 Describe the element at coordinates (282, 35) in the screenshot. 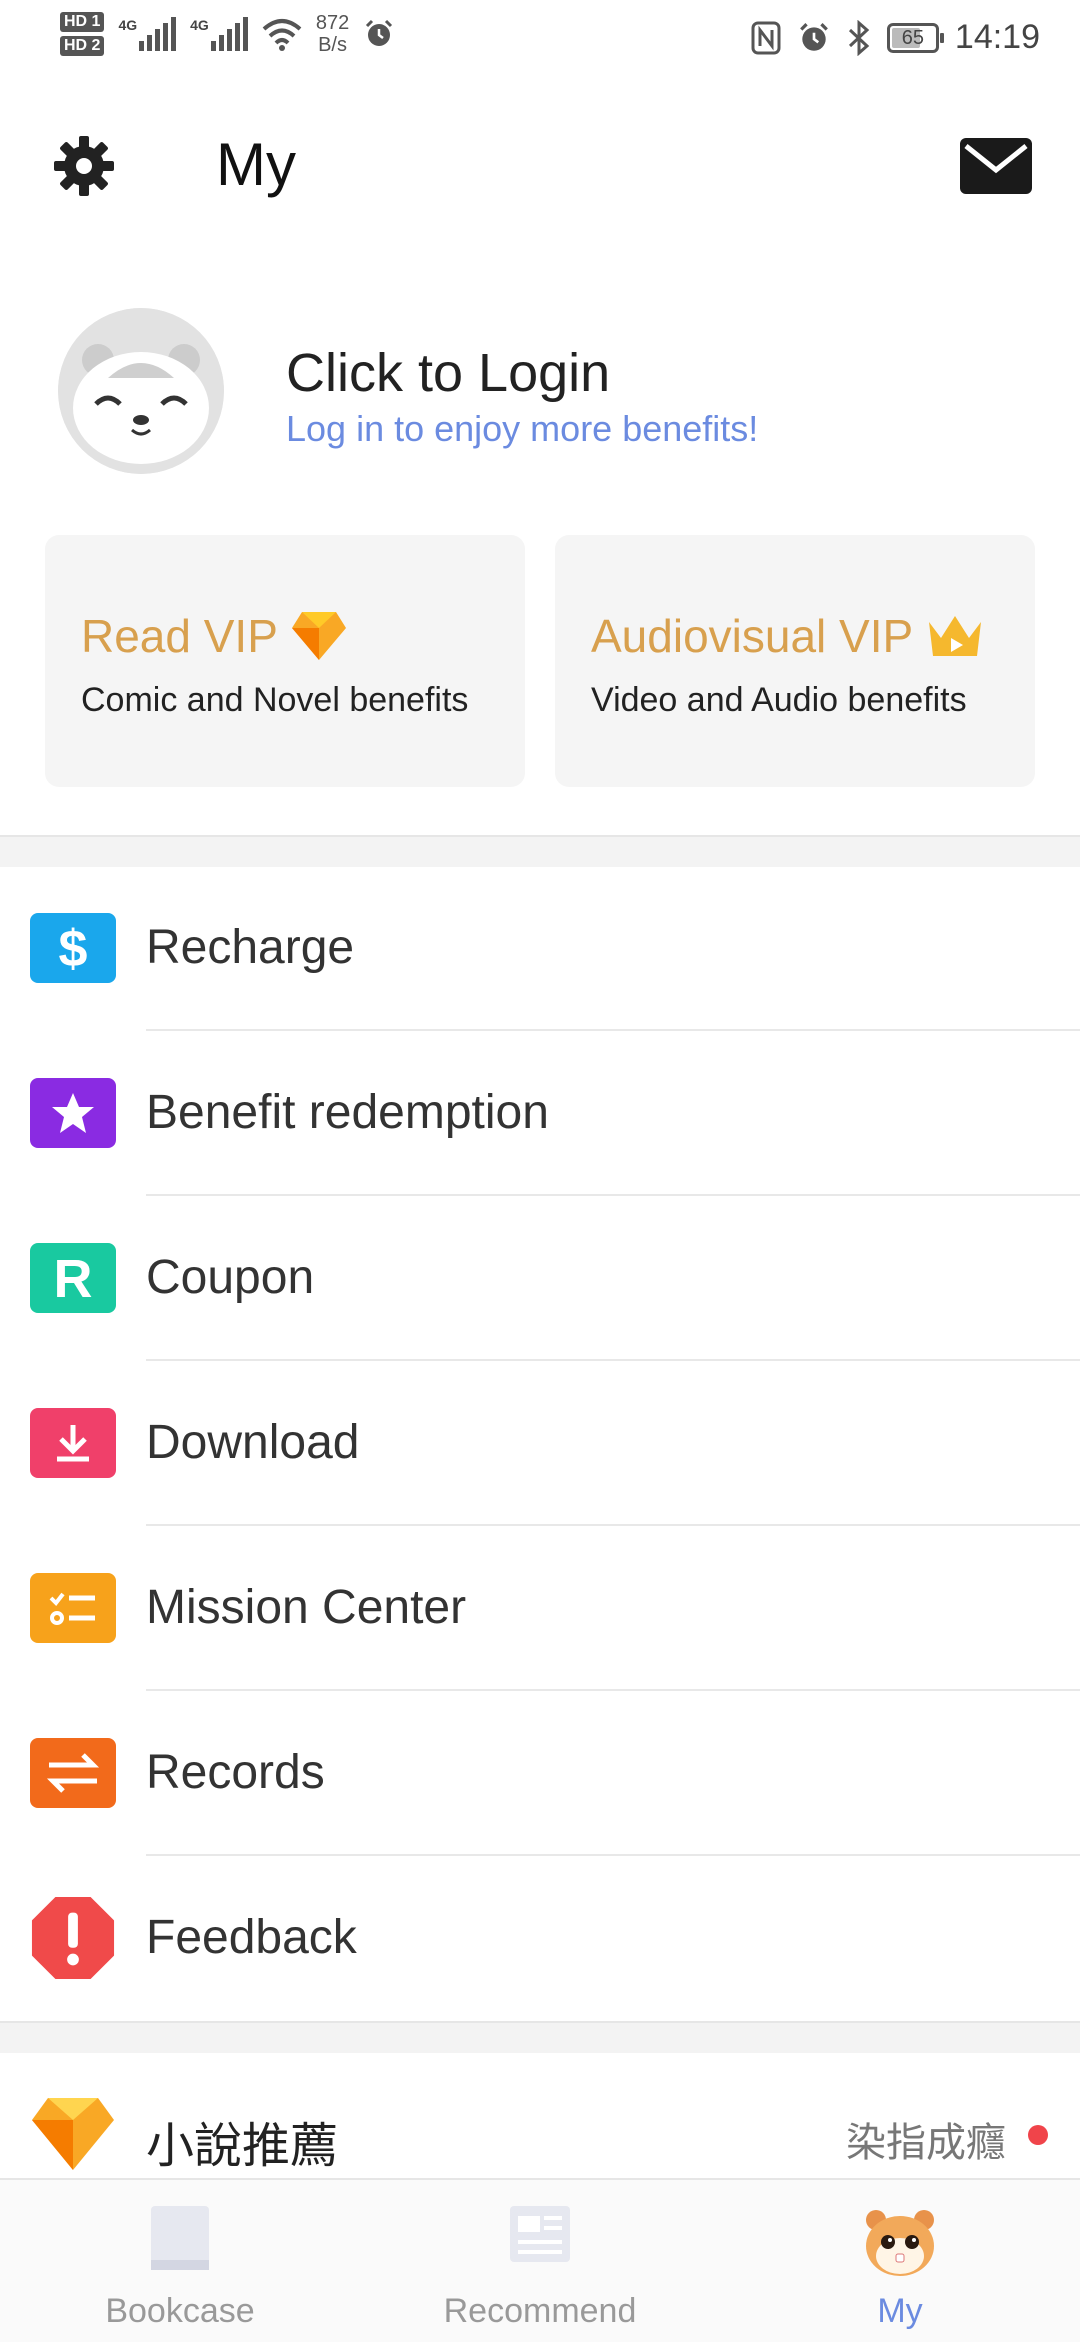

I see `wifi-icon` at that location.